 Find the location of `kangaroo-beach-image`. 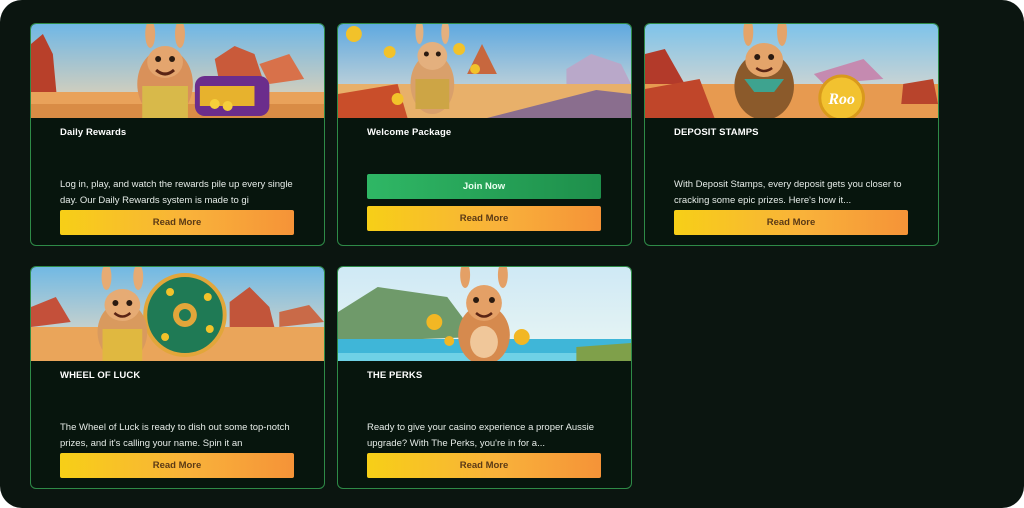

kangaroo-beach-image is located at coordinates (484, 314).